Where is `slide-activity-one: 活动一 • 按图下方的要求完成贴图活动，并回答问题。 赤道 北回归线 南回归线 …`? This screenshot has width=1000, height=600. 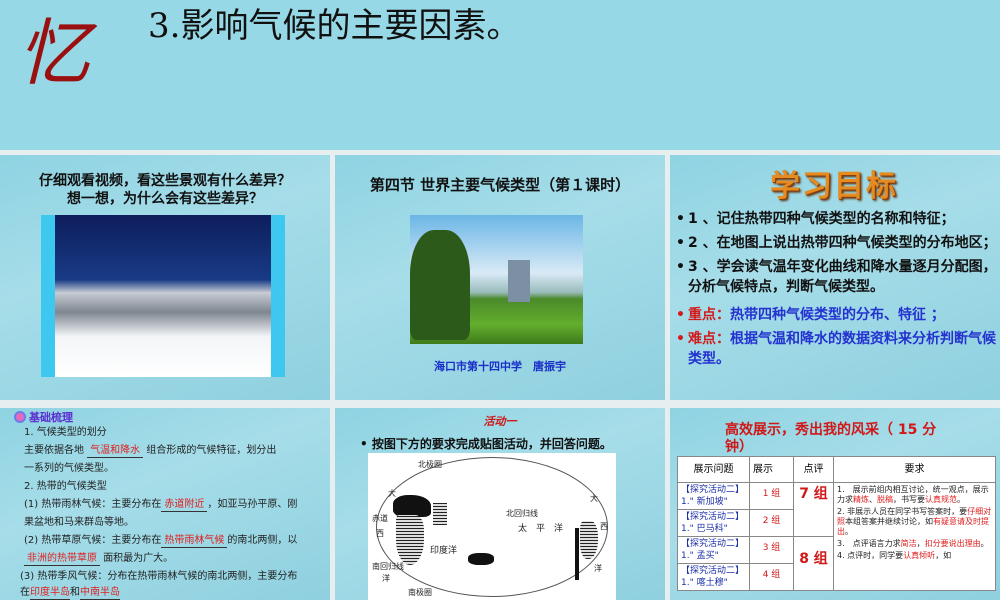
slide-activity-one: 活动一 • 按图下方的要求完成贴图活动，并回答问题。 赤道 北回归线 南回归线 … is located at coordinates (500, 504).